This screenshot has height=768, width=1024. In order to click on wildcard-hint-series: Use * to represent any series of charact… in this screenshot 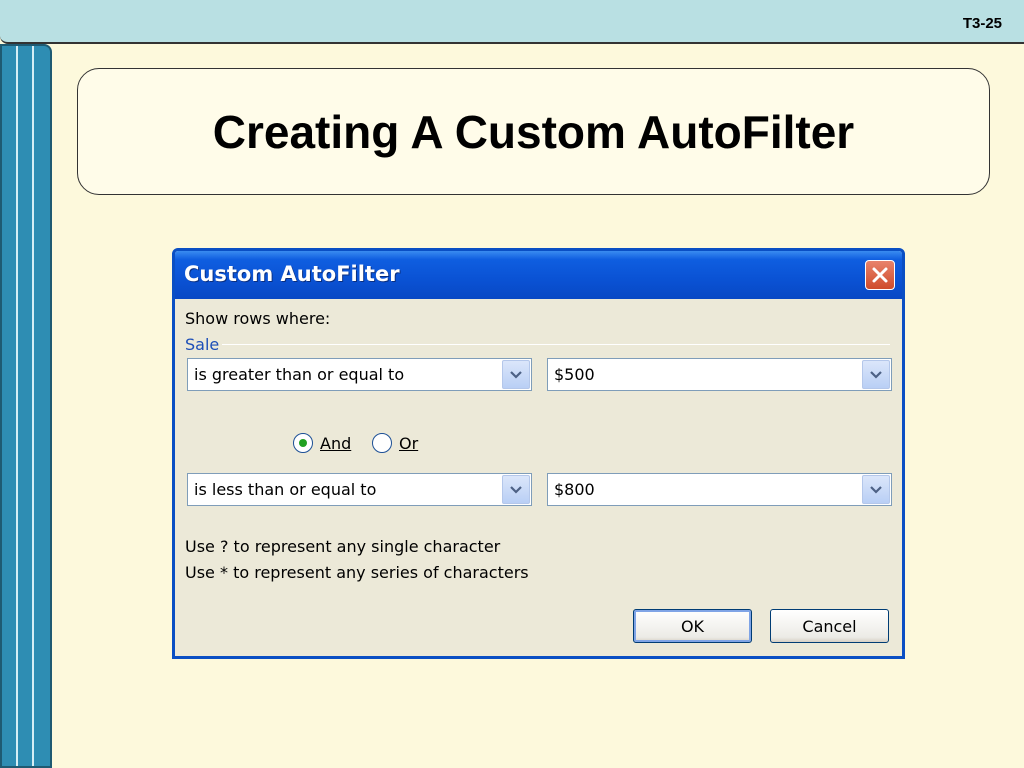, I will do `click(357, 572)`.